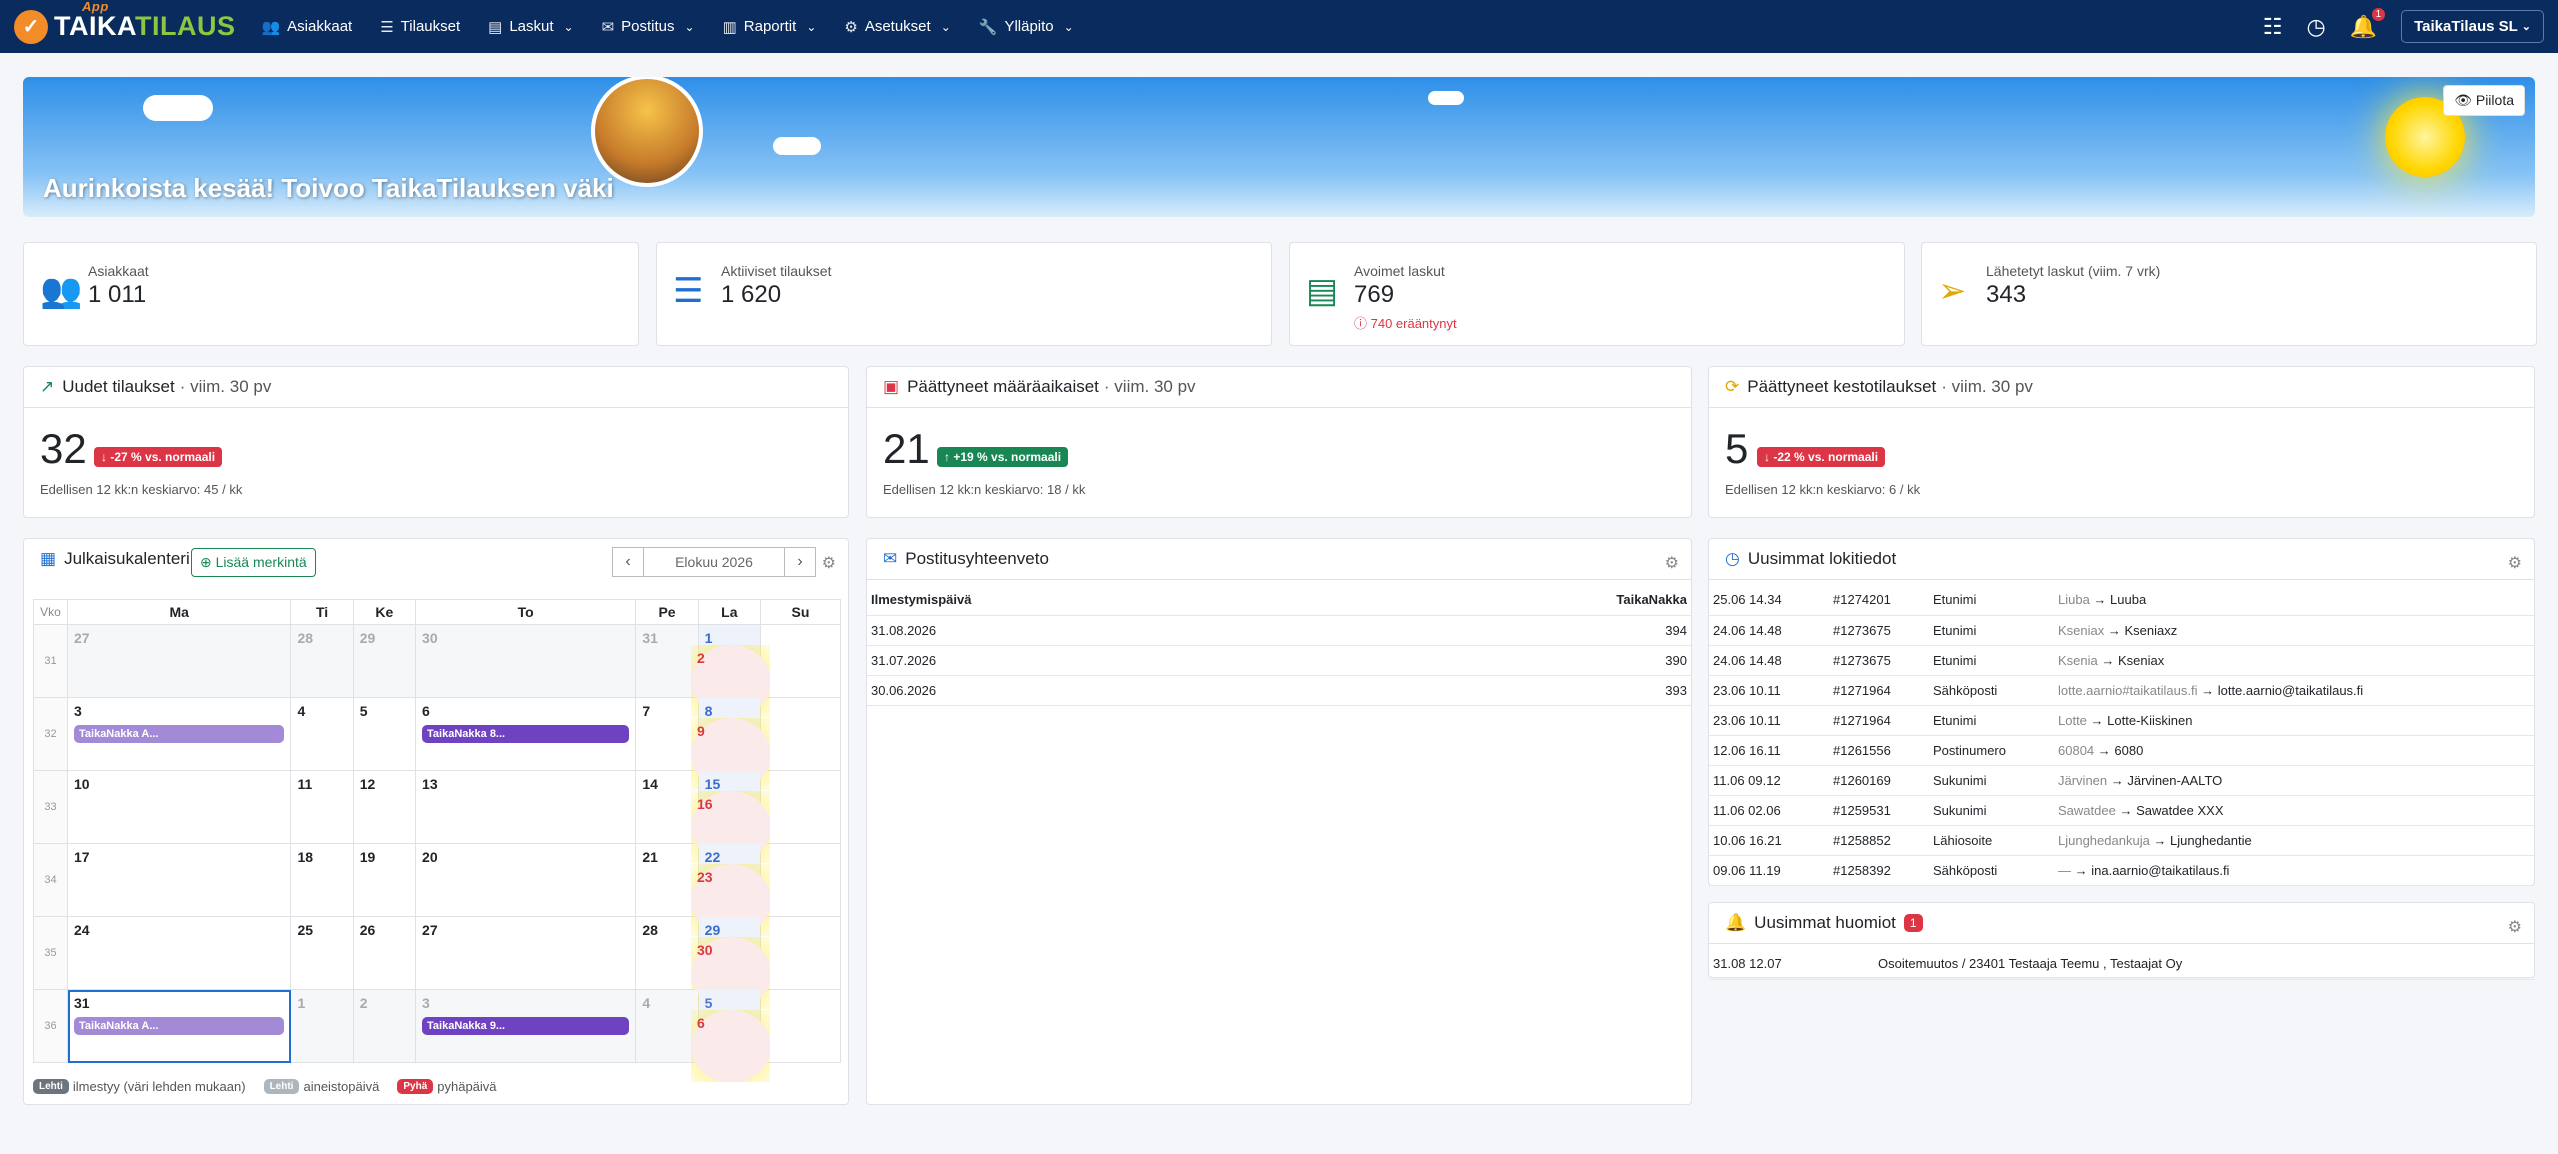 The width and height of the screenshot is (2558, 1154). Describe the element at coordinates (2484, 100) in the screenshot. I see `hide-banner-button: 👁 Piilota` at that location.